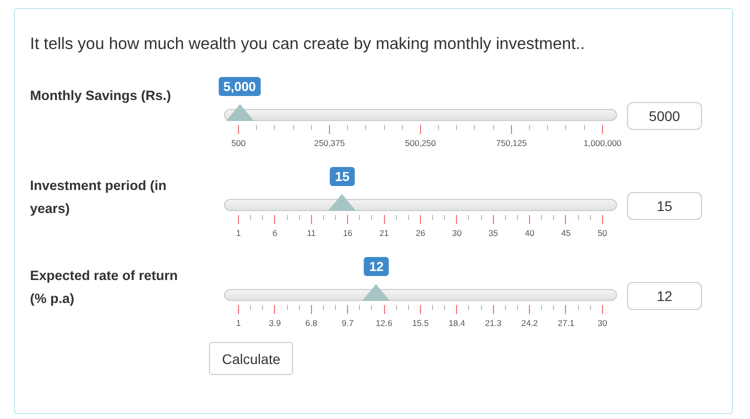  What do you see at coordinates (311, 233) in the screenshot?
I see `scale-label: 11` at bounding box center [311, 233].